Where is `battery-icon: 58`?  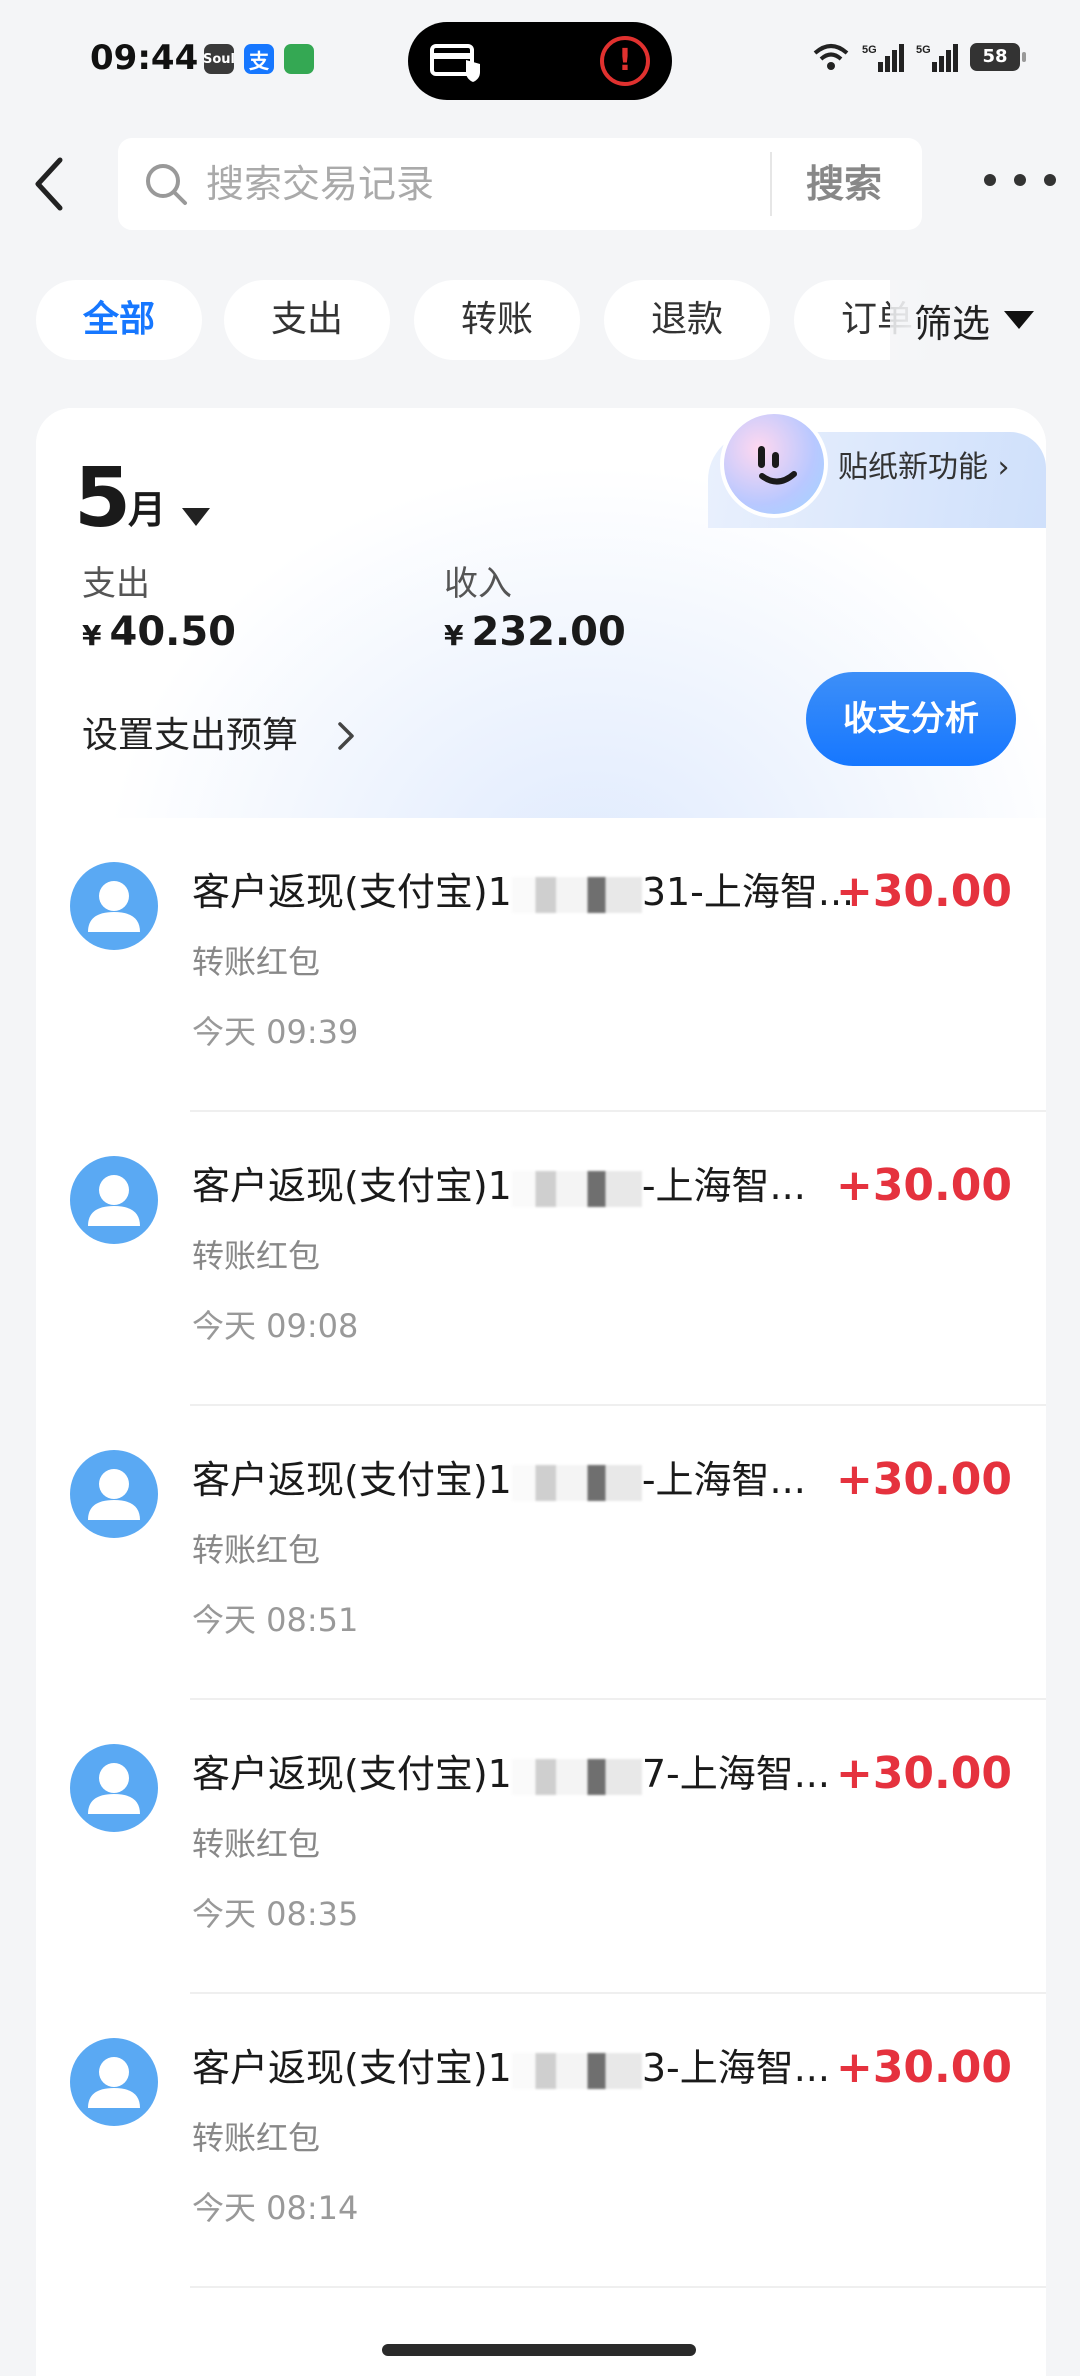
battery-icon: 58 is located at coordinates (998, 57).